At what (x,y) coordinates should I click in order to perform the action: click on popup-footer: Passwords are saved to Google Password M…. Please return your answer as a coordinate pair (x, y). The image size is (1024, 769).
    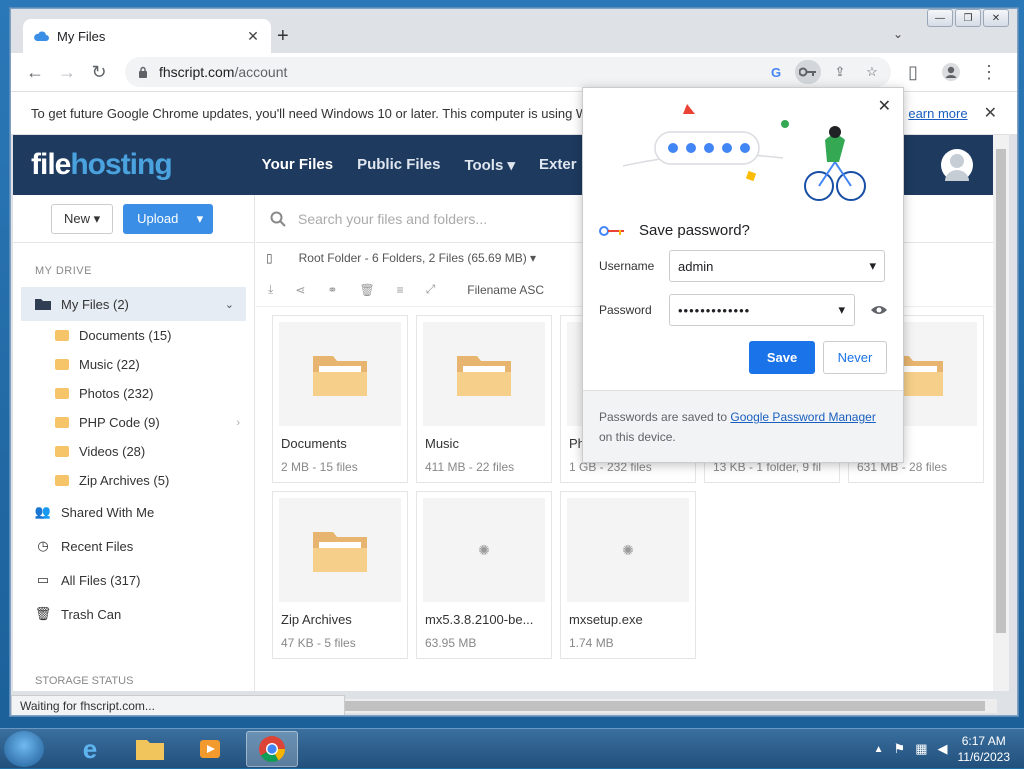
    Looking at the image, I should click on (743, 426).